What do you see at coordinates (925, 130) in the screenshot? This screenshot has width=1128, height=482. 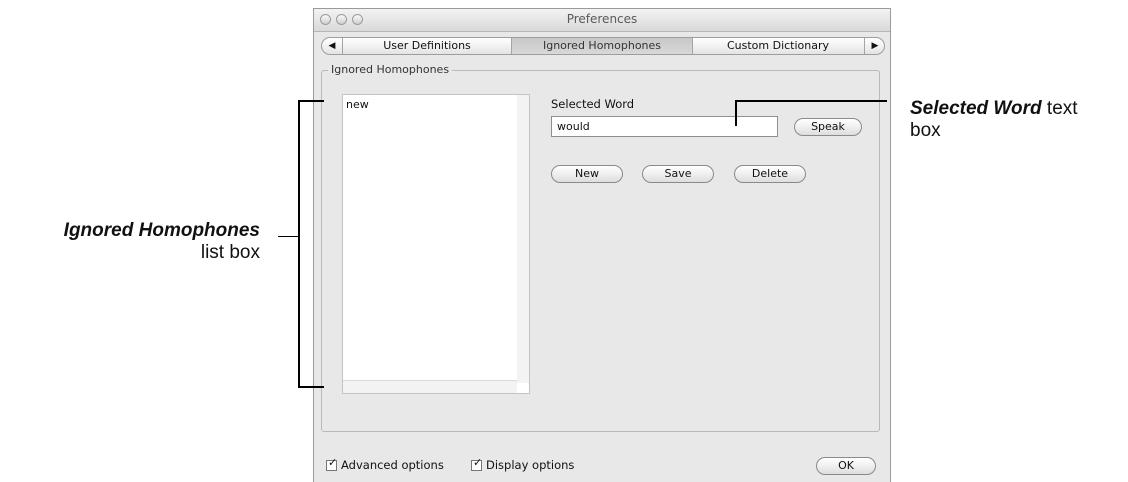 I see `text-box-callout-rest2: box` at bounding box center [925, 130].